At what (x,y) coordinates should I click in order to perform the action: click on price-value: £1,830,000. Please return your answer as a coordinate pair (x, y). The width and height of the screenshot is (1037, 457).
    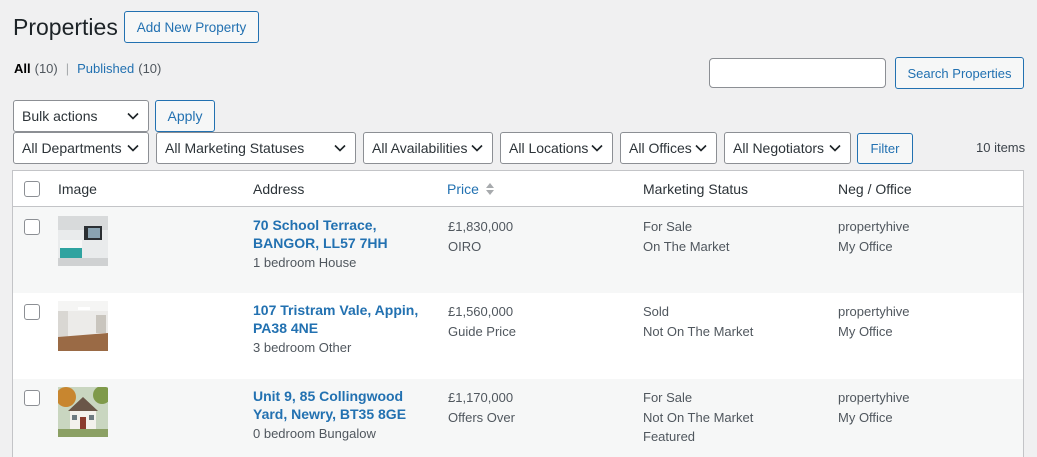
    Looking at the image, I should click on (481, 226).